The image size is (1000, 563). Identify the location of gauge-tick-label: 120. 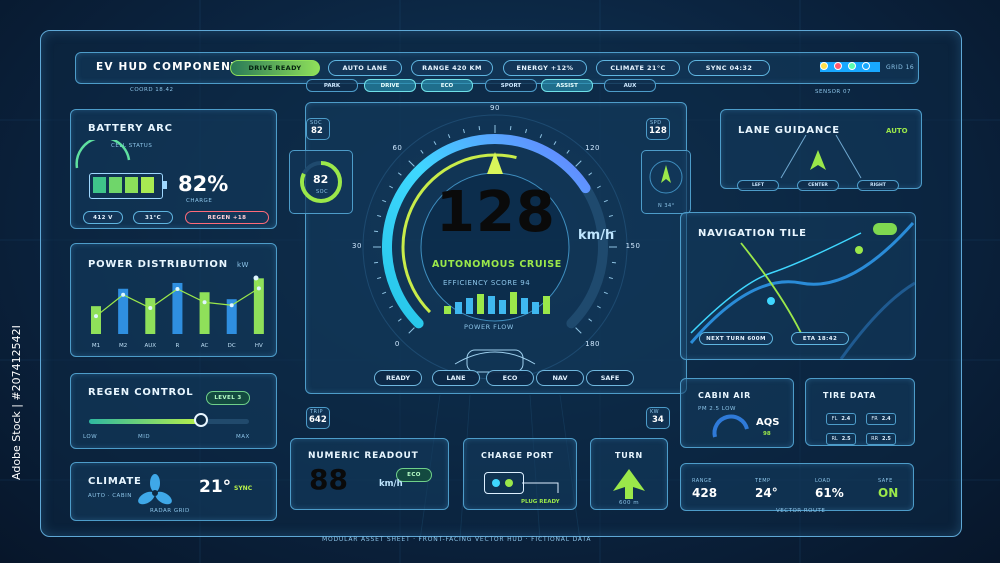
(593, 148).